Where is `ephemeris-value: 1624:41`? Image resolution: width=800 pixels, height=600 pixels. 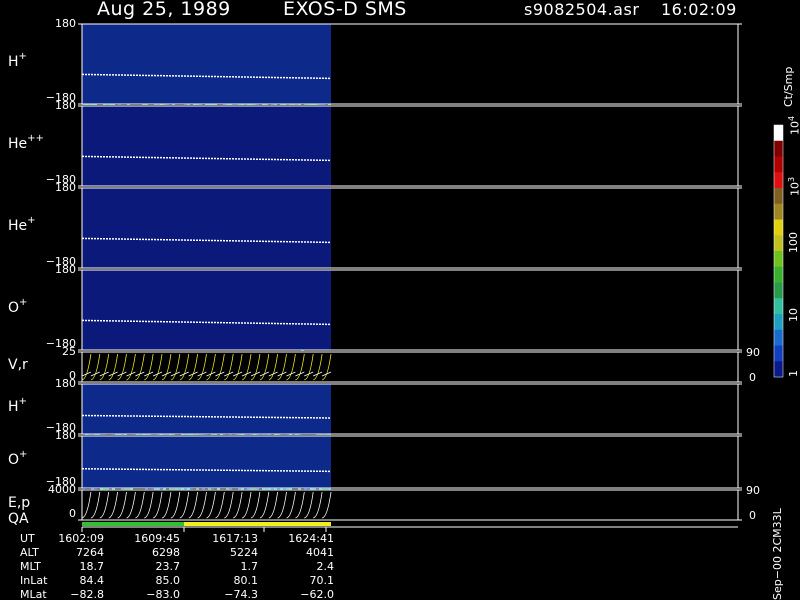 ephemeris-value: 1624:41 is located at coordinates (311, 538).